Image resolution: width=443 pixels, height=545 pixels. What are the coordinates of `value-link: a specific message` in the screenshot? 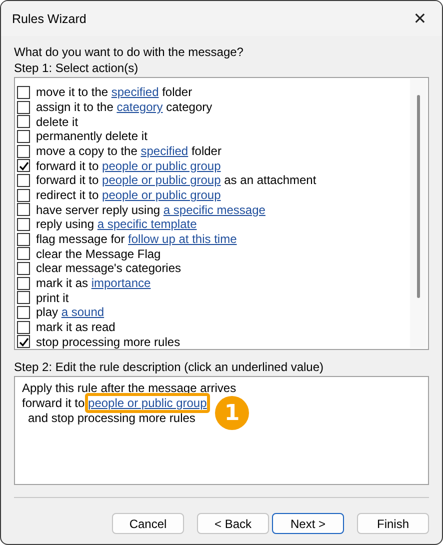 It's located at (214, 209).